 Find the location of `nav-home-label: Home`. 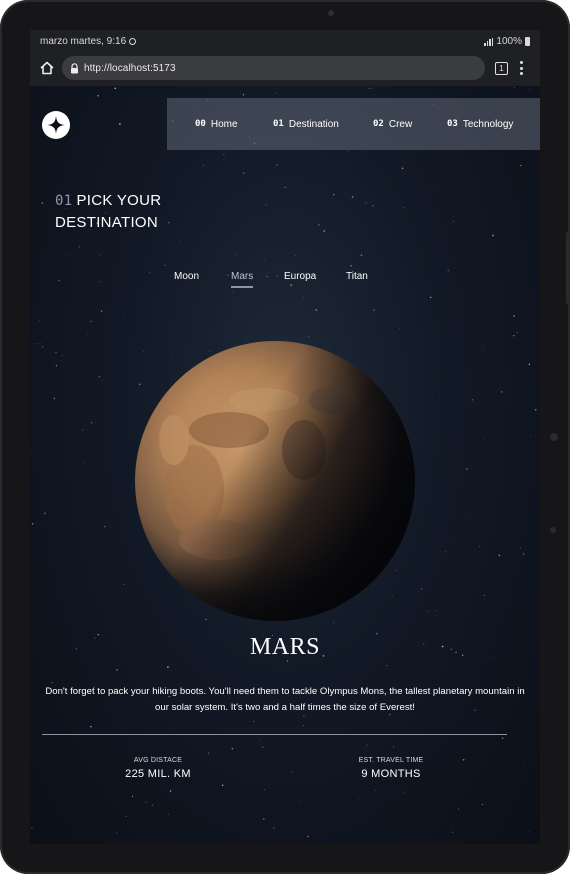

nav-home-label: Home is located at coordinates (224, 124).